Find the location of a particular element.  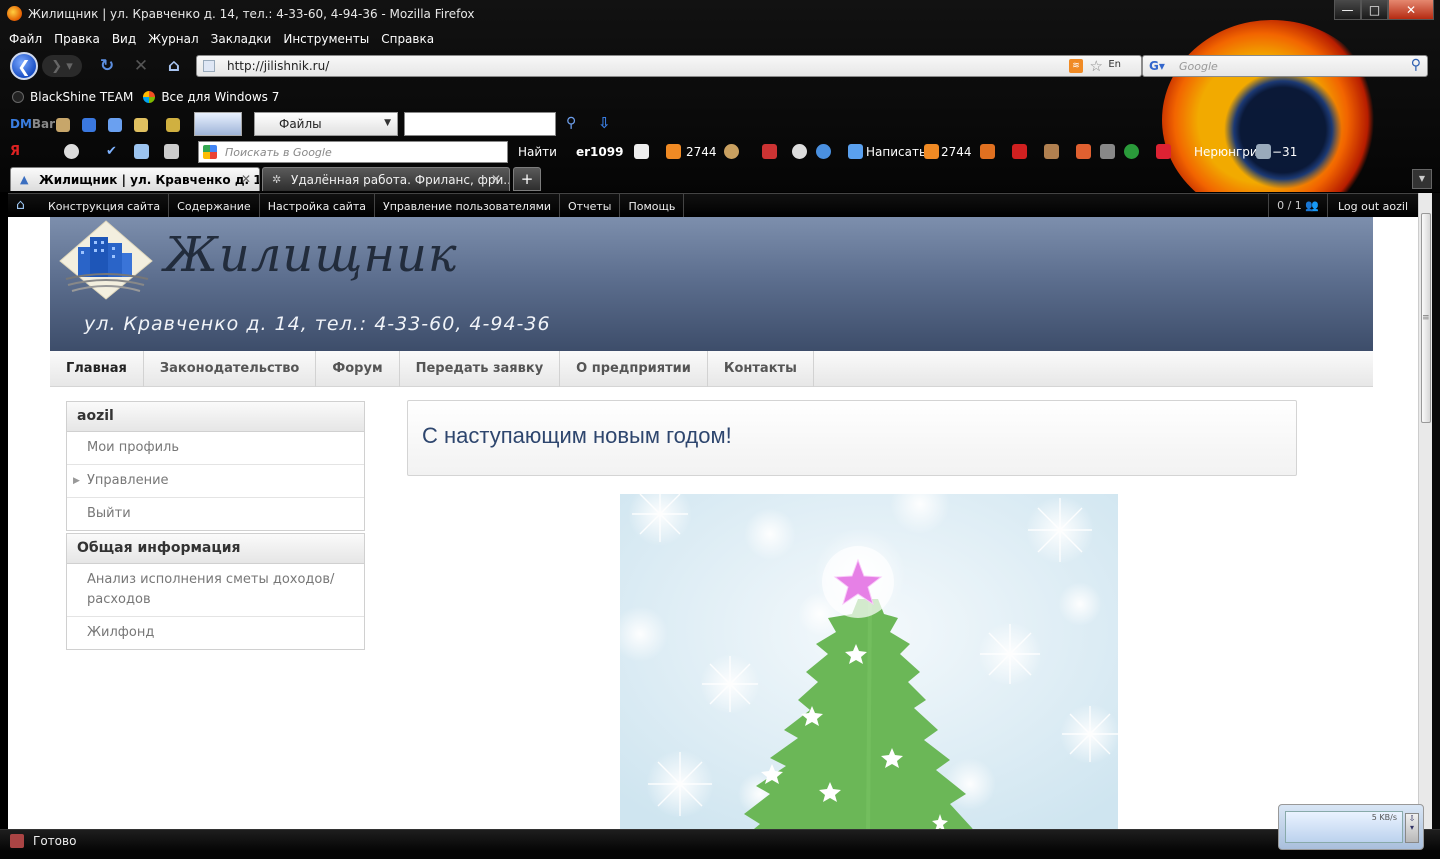

mail-count-2: 2744 is located at coordinates (956, 152).